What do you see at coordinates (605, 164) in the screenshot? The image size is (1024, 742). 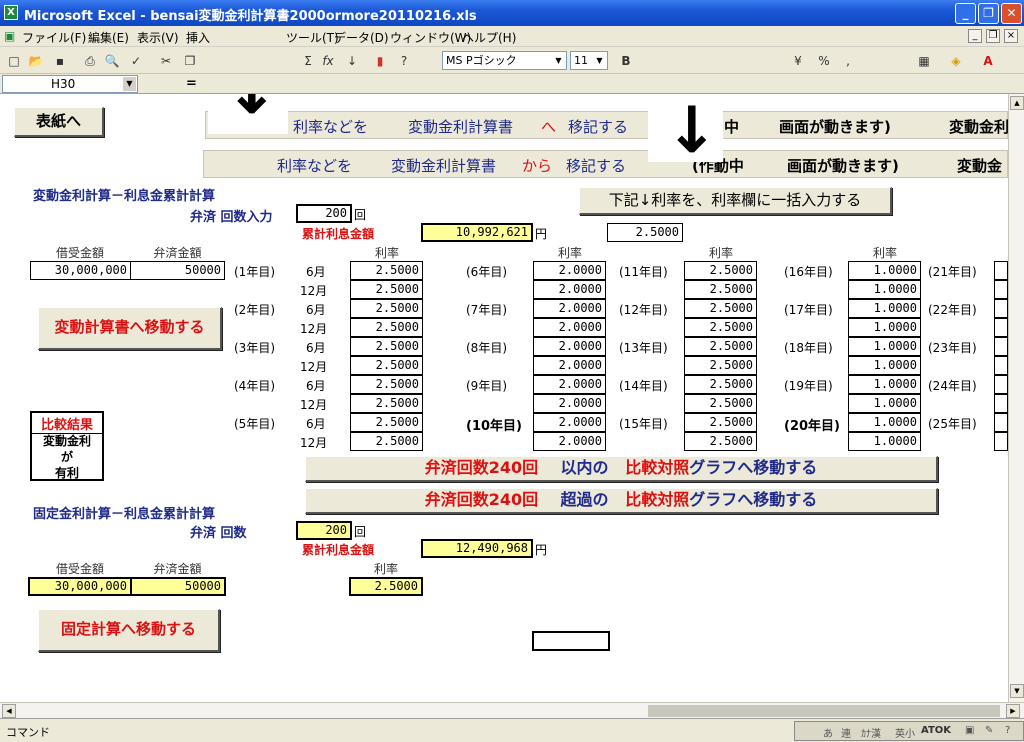 I see `banner-transfer-from: 利率などを 変動金利計算書 から 移記する (作動中 画面が動きます) 変動金` at bounding box center [605, 164].